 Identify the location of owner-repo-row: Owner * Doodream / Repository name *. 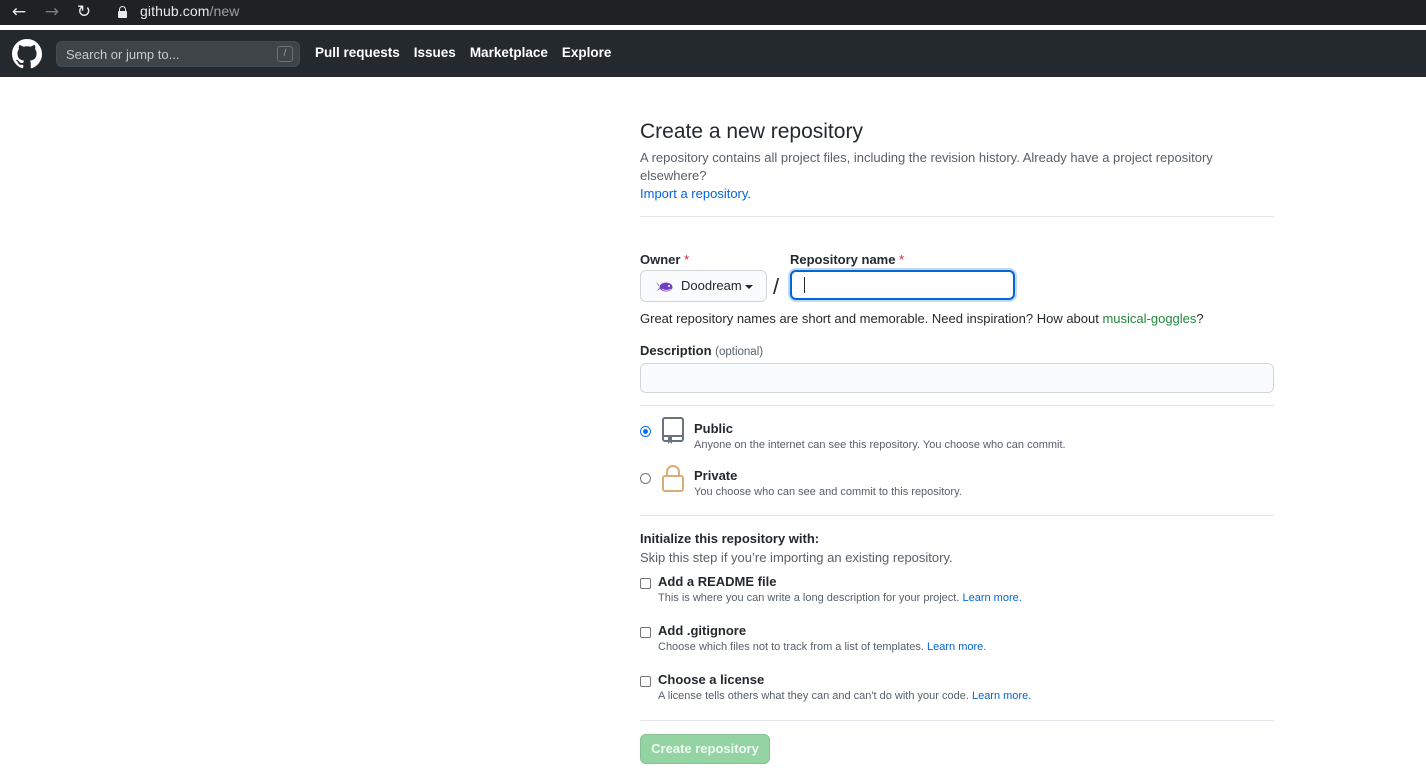
(957, 277).